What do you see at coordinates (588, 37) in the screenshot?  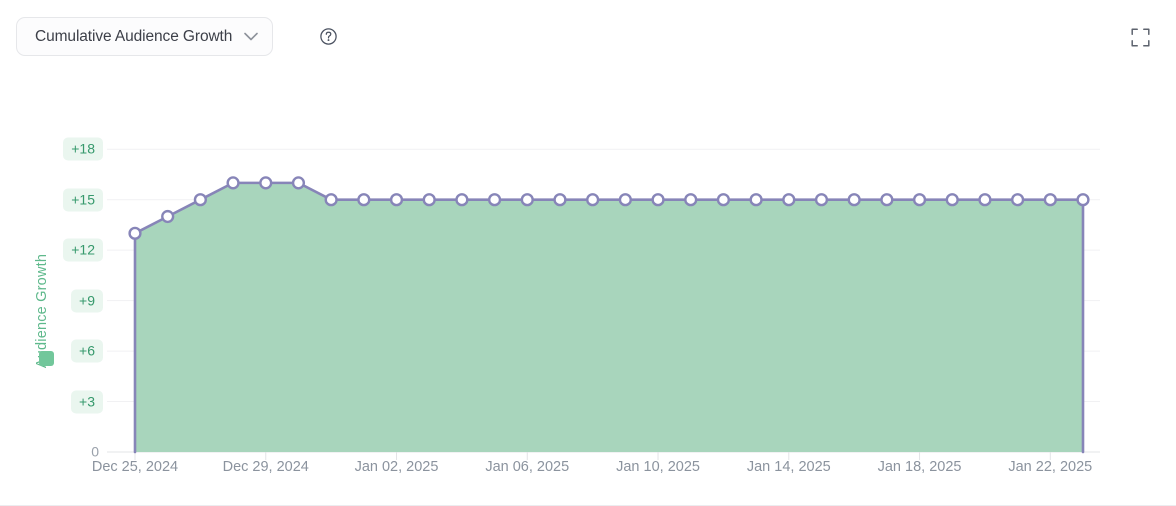 I see `chart-header: Cumulative Audience Growth` at bounding box center [588, 37].